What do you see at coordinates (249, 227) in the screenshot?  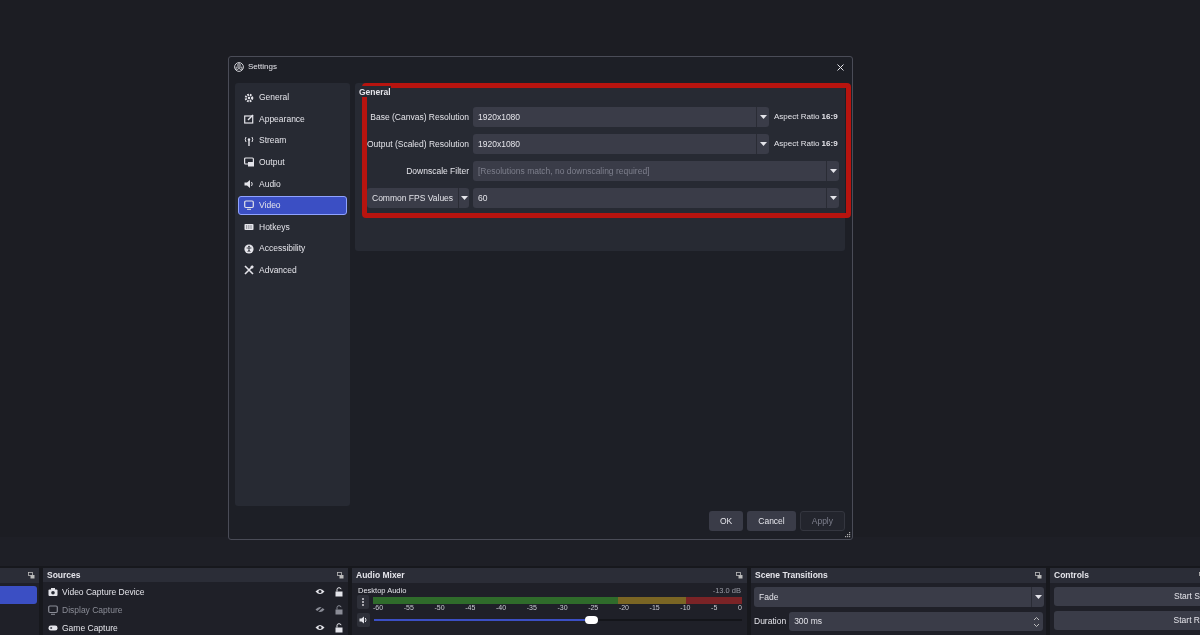 I see `keyboard-icon` at bounding box center [249, 227].